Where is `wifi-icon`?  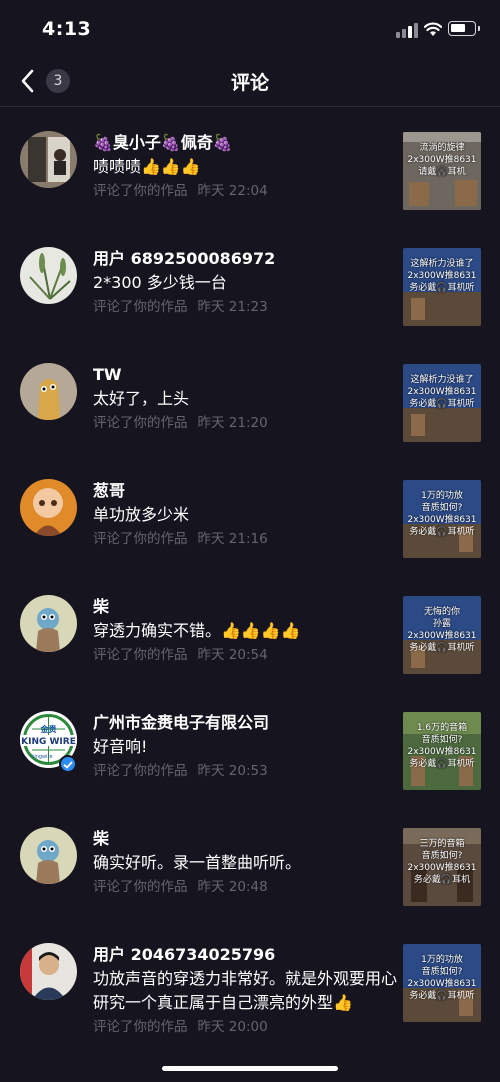
wifi-icon is located at coordinates (433, 29).